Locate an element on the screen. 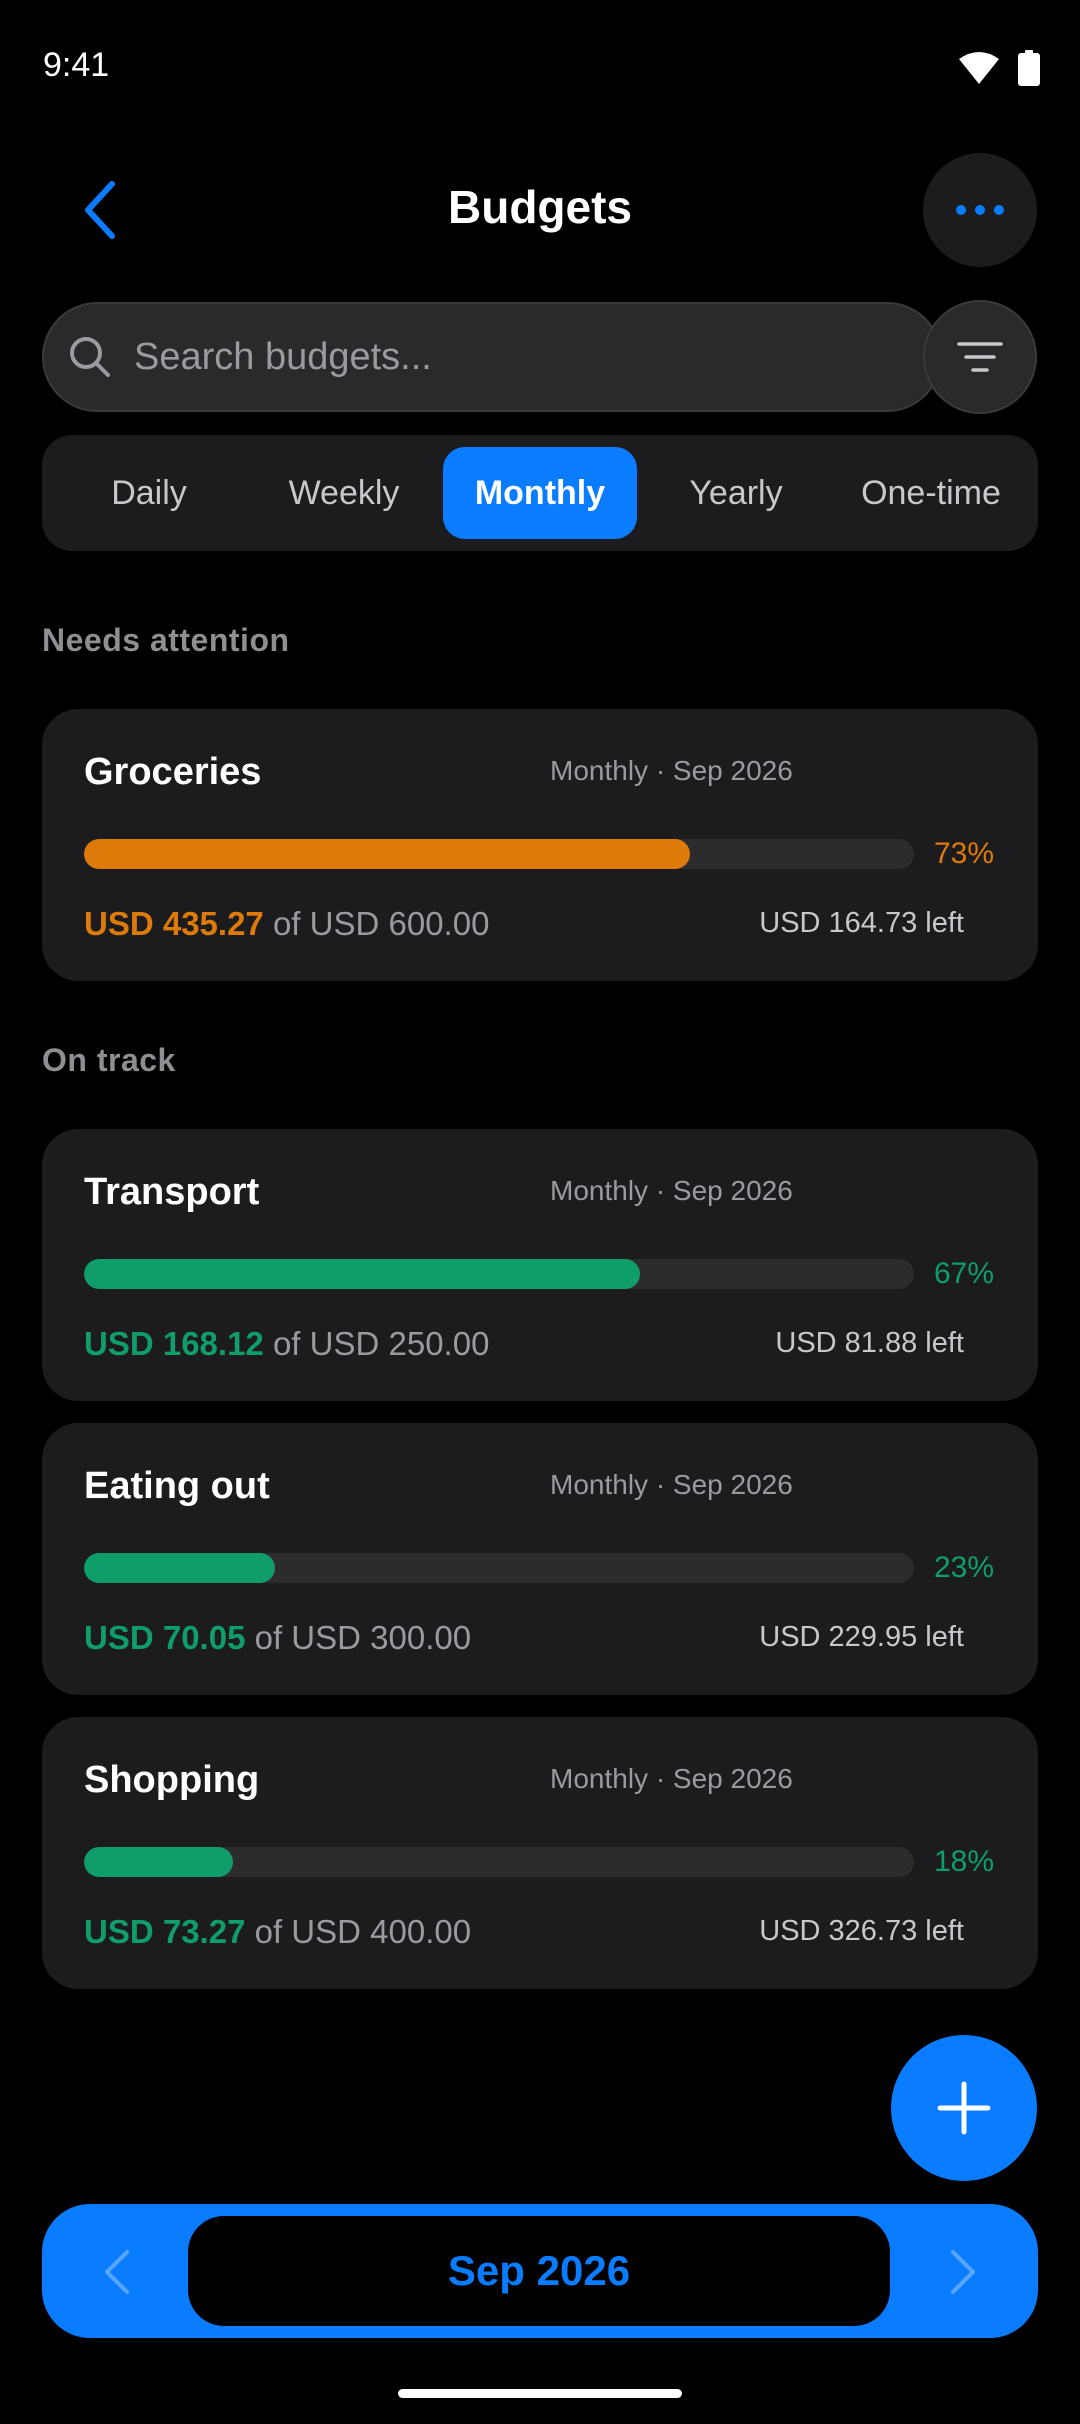  previous-month-button is located at coordinates (117, 2272).